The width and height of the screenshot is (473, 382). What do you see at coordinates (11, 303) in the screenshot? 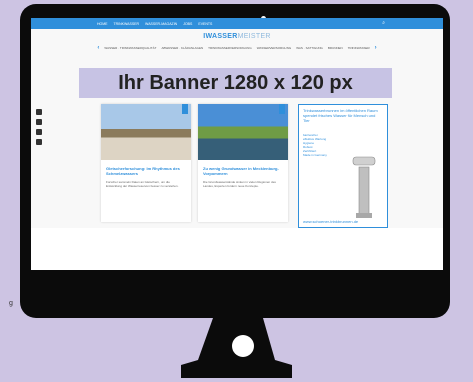
I see `cropped-caption: g` at bounding box center [11, 303].